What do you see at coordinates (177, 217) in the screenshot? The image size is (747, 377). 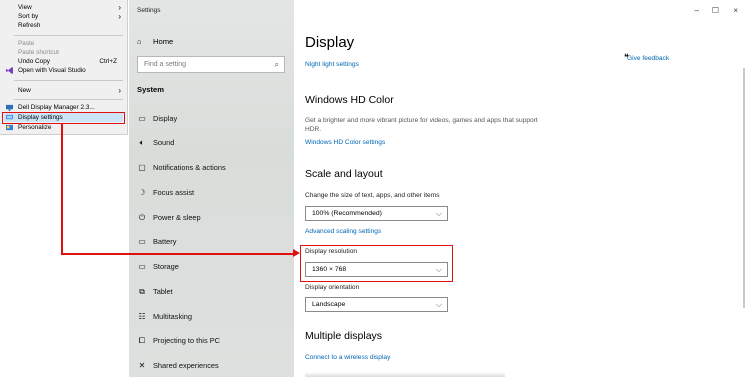 I see `sidebar-item-label: Power & sleep` at bounding box center [177, 217].